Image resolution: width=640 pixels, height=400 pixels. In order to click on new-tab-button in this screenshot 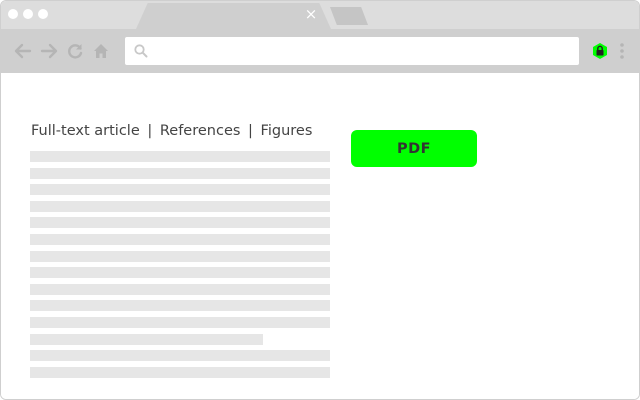, I will do `click(349, 16)`.